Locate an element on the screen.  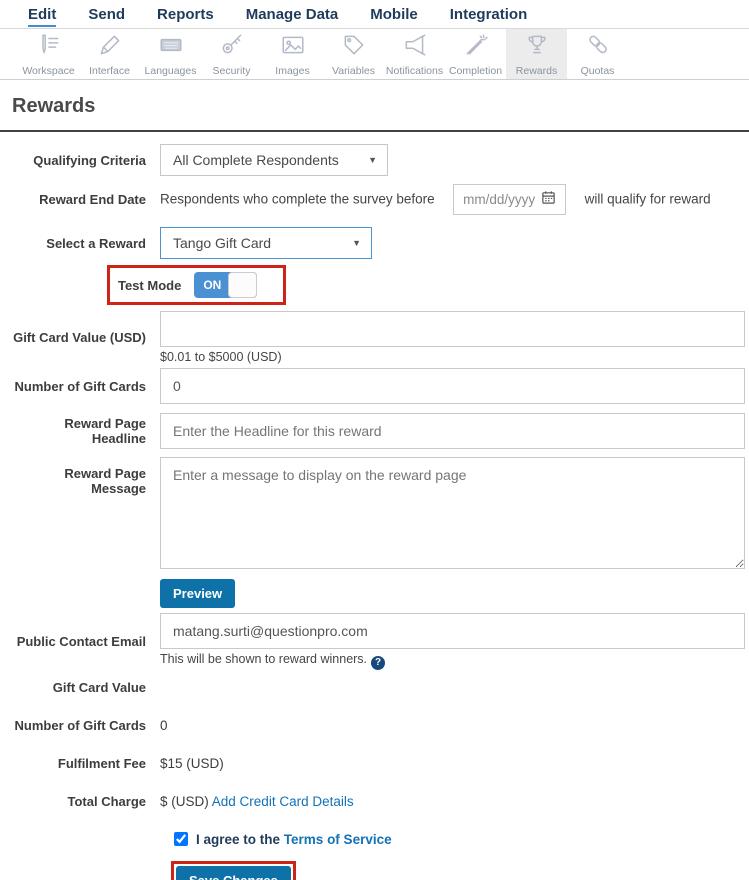
pen-list-icon is located at coordinates (49, 47).